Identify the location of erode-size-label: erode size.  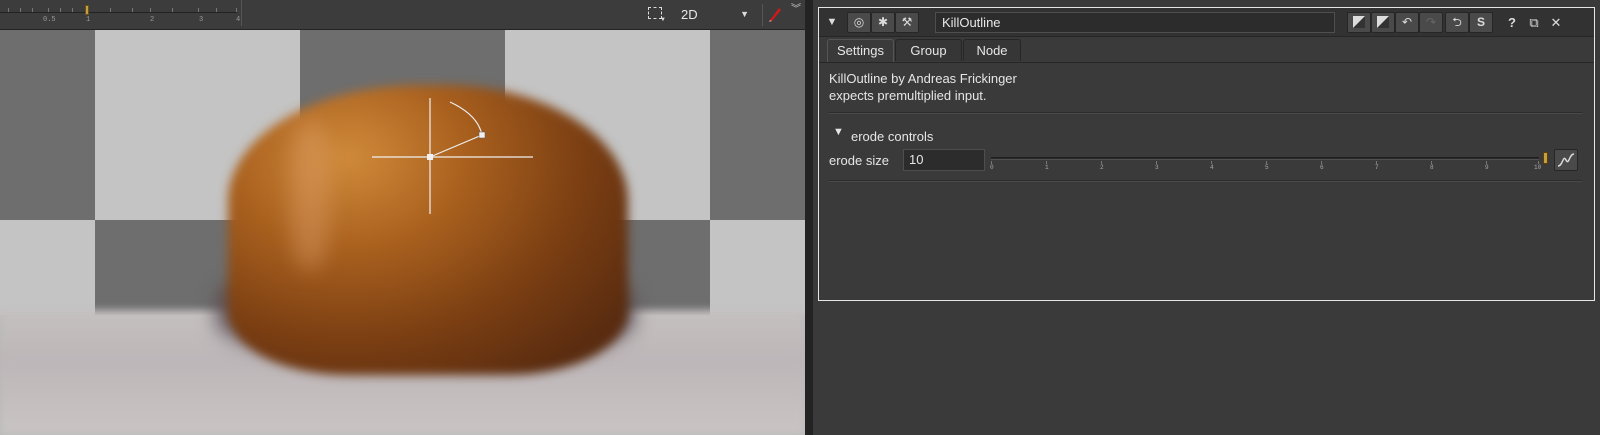
(859, 160).